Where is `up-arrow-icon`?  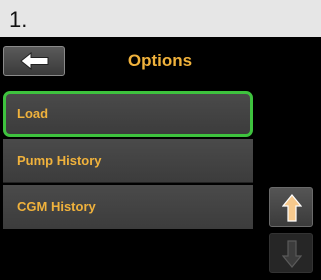
up-arrow-icon is located at coordinates (292, 208).